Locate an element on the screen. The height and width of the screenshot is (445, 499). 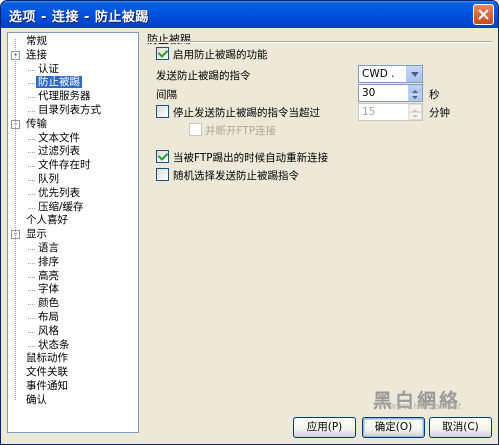
tree-item: 防止被踢 is located at coordinates (59, 82).